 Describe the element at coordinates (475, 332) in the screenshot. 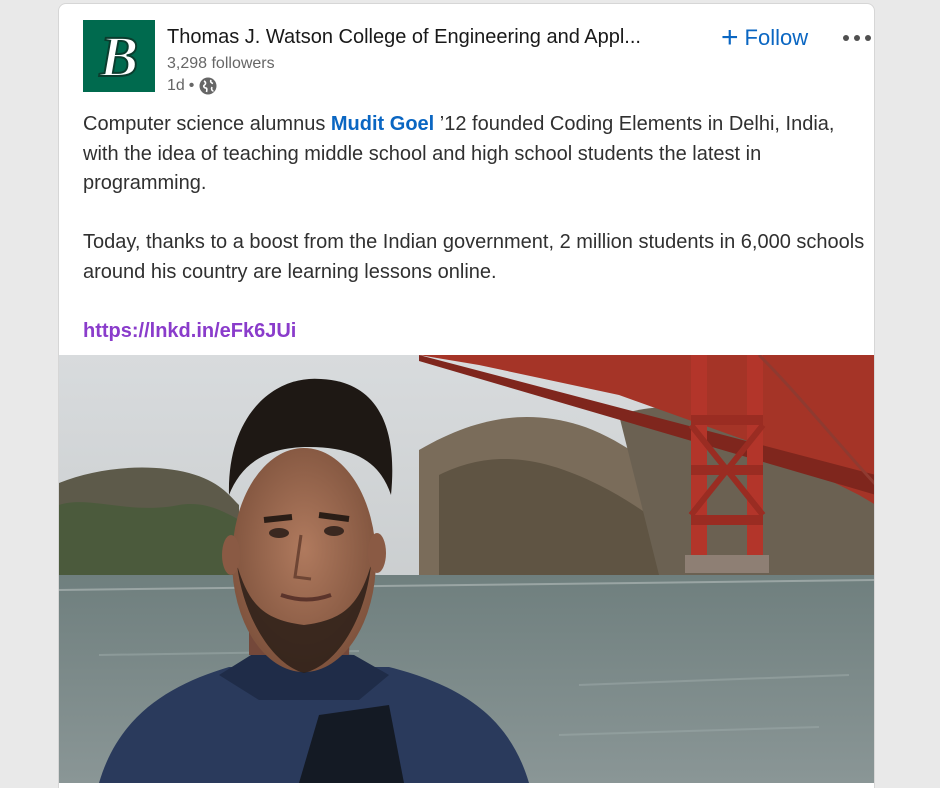

I see `paragraph-3: https://lnkd.in/eFk6JUi` at that location.